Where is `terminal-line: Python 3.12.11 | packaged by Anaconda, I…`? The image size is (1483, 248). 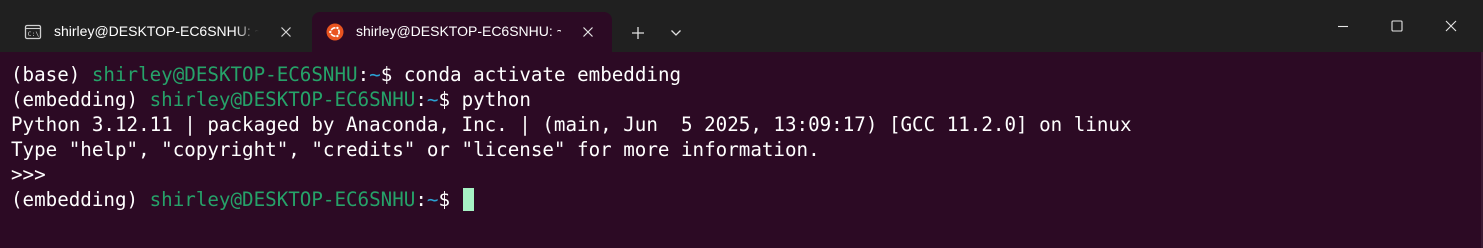 terminal-line: Python 3.12.11 | packaged by Anaconda, I… is located at coordinates (571, 124).